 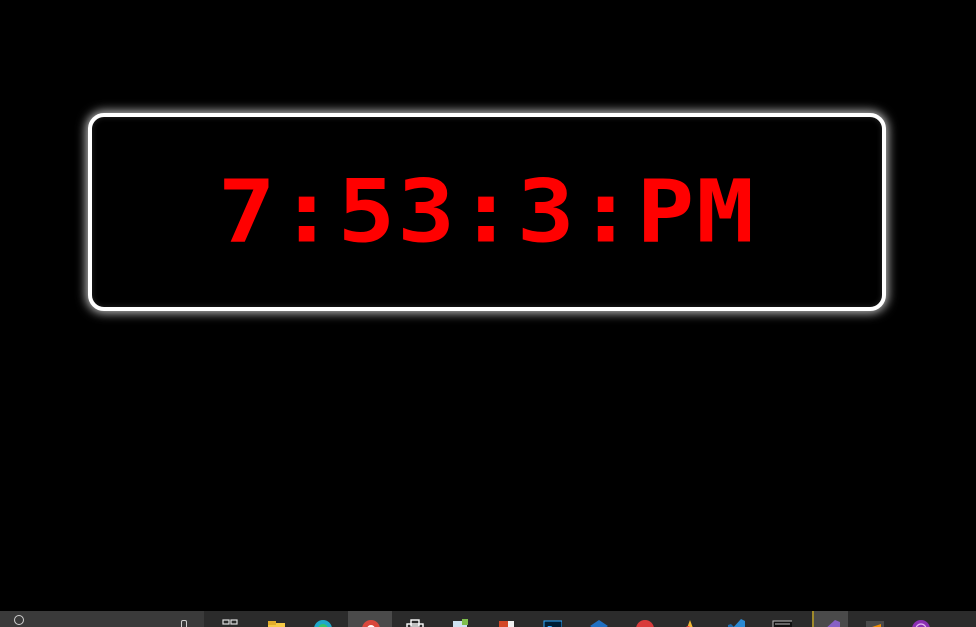 I want to click on app-blue-icon, so click(x=598, y=621).